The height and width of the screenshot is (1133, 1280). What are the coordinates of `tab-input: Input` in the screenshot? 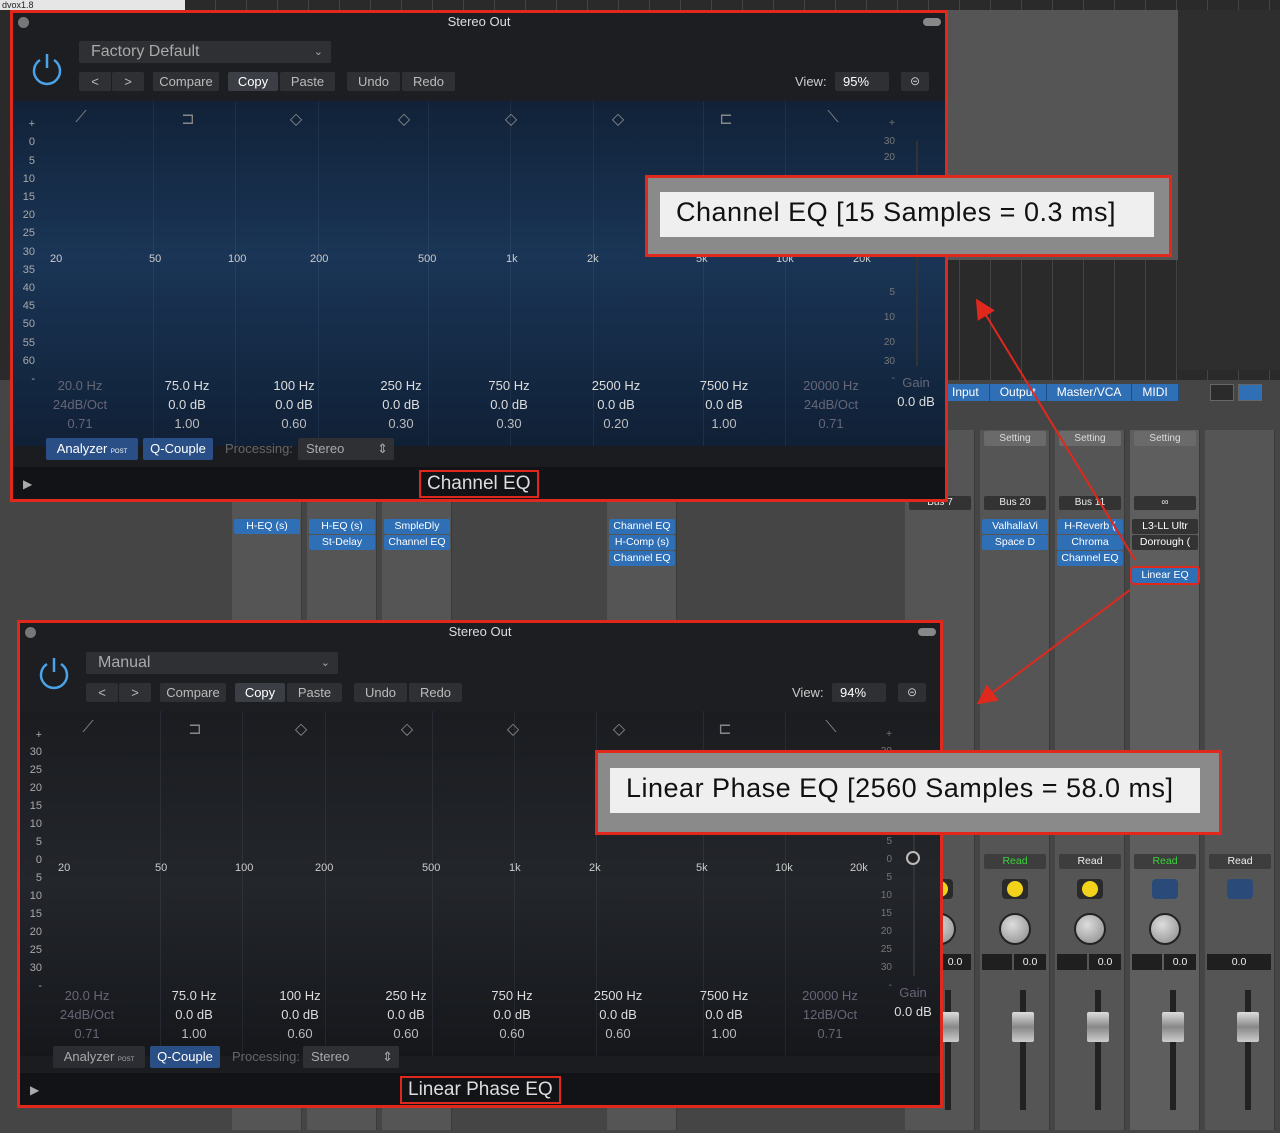 It's located at (966, 392).